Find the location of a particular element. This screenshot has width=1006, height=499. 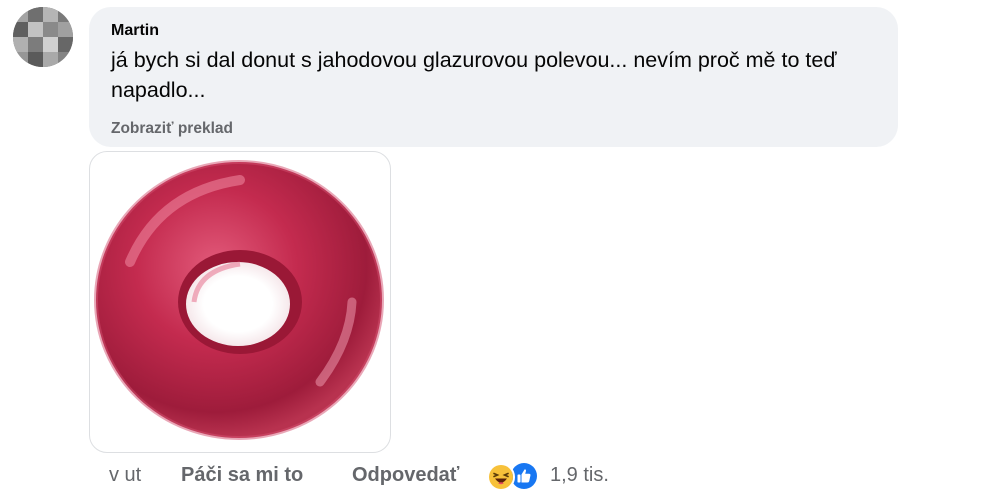

haha-icon is located at coordinates (501, 477).